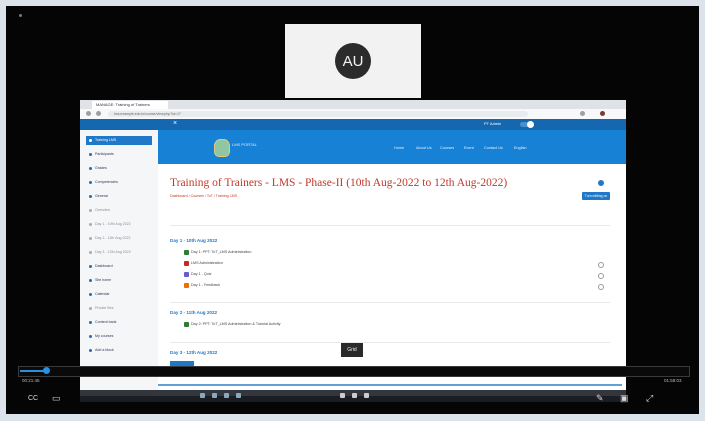 The width and height of the screenshot is (705, 421). I want to click on pdf-icon, so click(186, 263).